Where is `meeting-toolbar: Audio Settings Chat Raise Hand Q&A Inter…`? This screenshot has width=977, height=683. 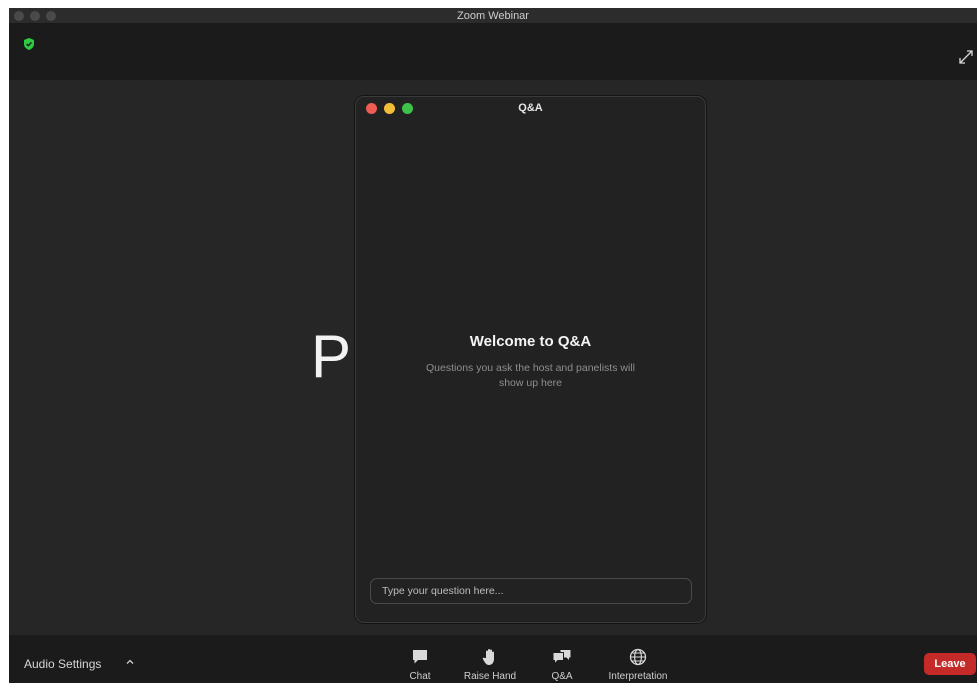
meeting-toolbar: Audio Settings Chat Raise Hand Q&A Inter… is located at coordinates (493, 659).